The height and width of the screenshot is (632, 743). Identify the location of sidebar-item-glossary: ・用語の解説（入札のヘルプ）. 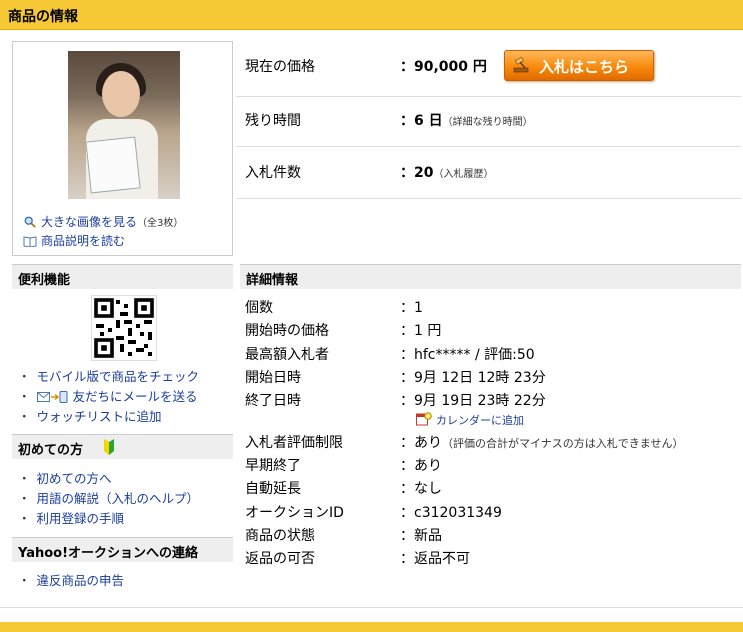
(108, 497).